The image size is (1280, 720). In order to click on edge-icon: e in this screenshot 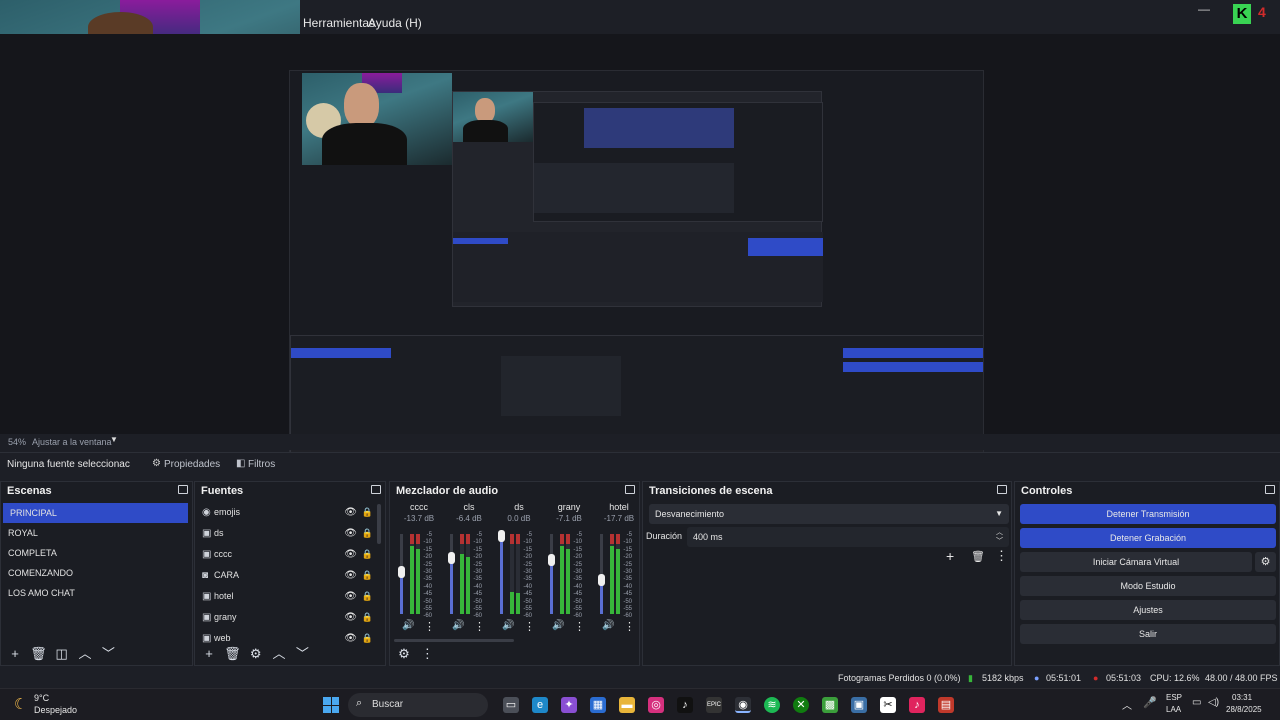, I will do `click(540, 705)`.